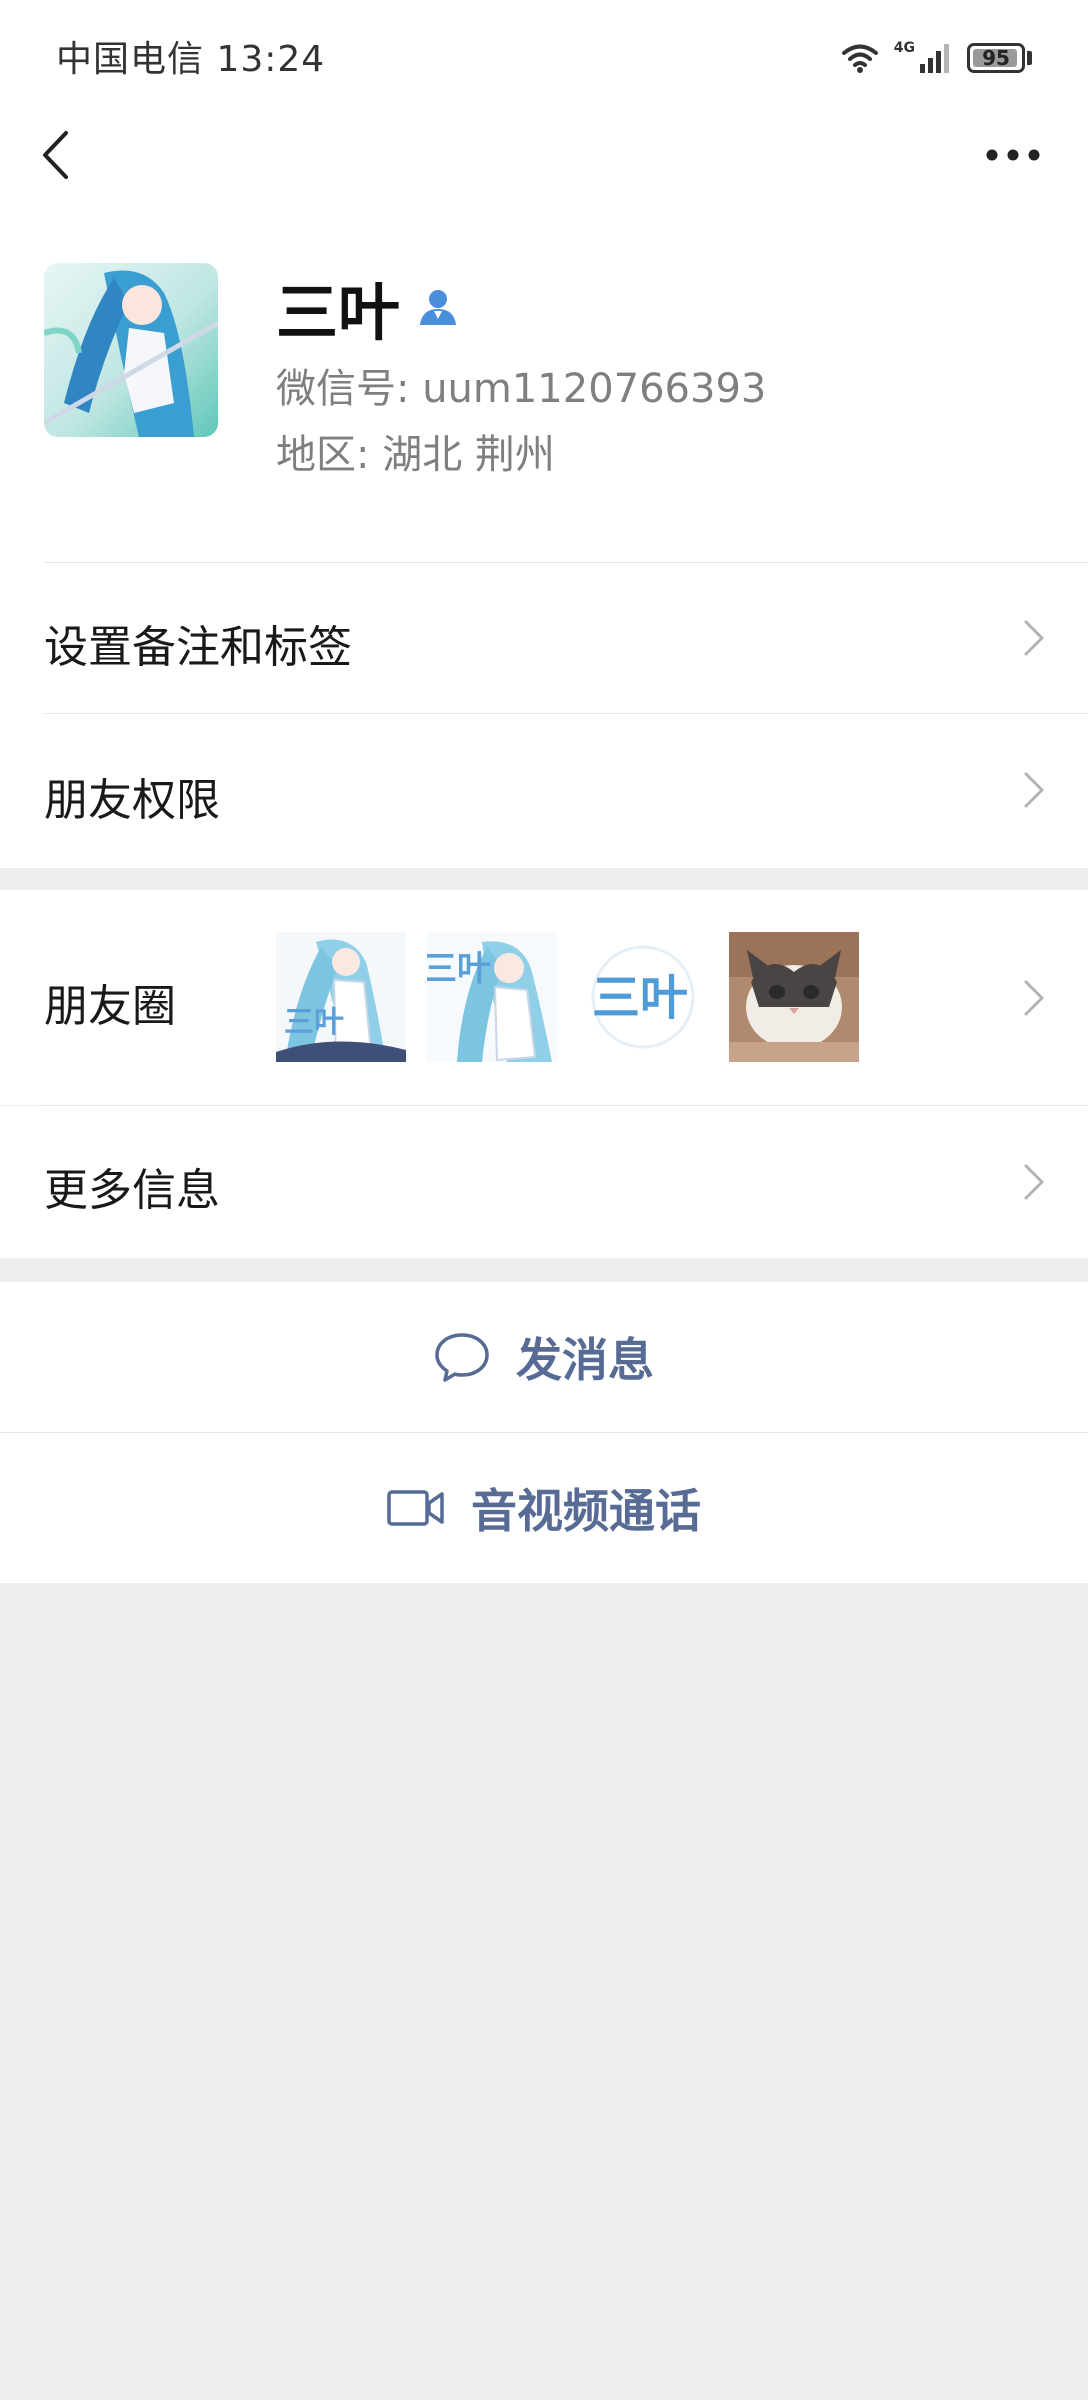  What do you see at coordinates (859, 58) in the screenshot?
I see `wifi-icon` at bounding box center [859, 58].